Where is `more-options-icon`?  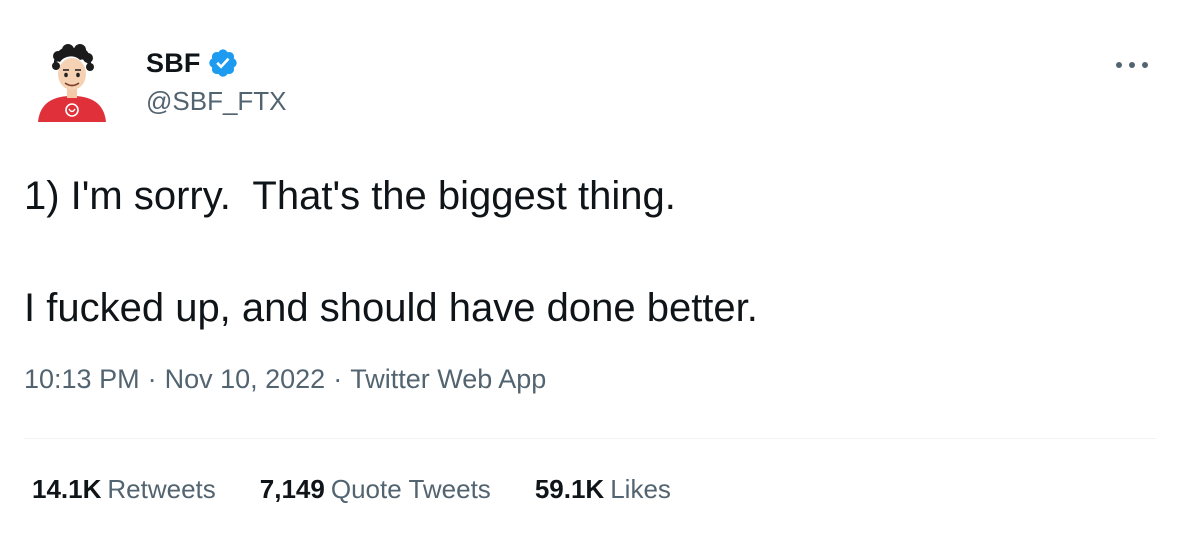 more-options-icon is located at coordinates (1132, 65).